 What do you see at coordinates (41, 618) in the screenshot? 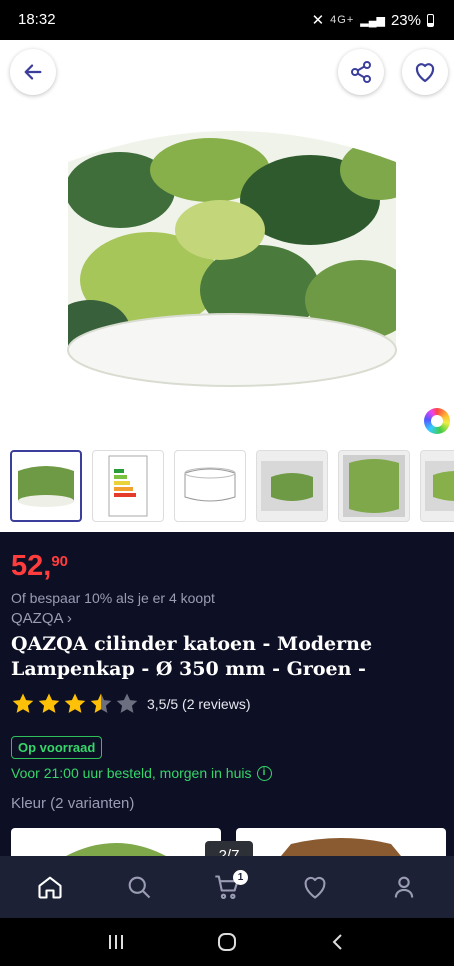
I see `brand-link: QAZQA ›` at bounding box center [41, 618].